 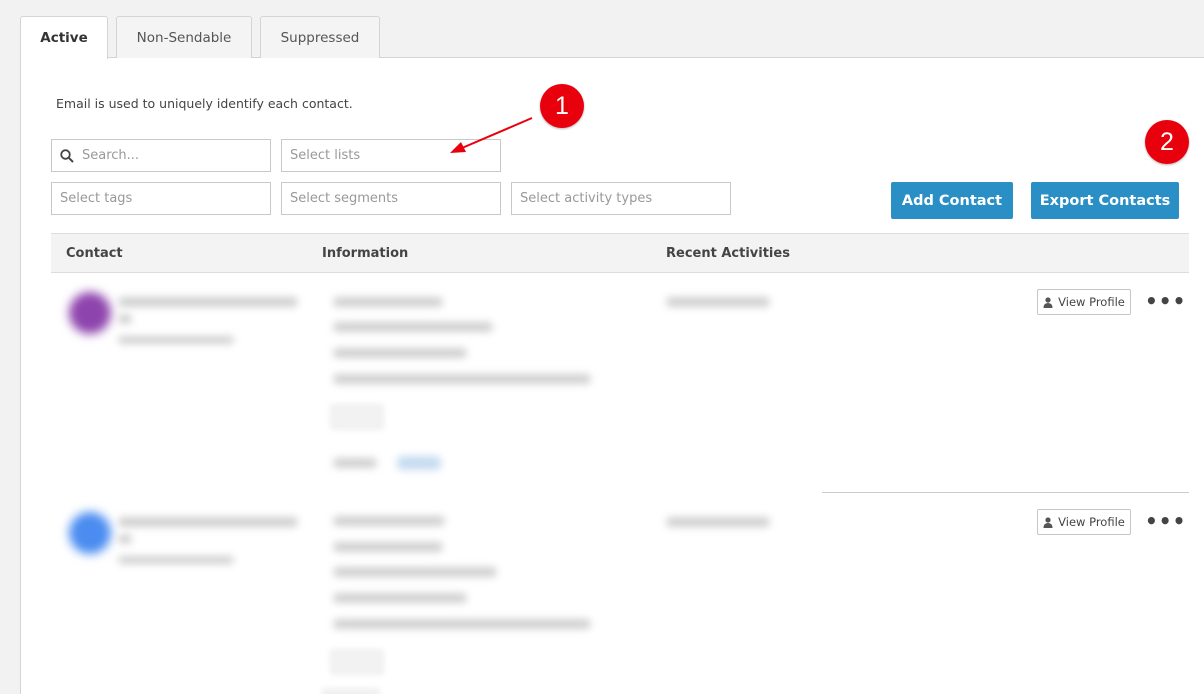 I want to click on tab-non-sendable: Non-Sendable, so click(x=184, y=37).